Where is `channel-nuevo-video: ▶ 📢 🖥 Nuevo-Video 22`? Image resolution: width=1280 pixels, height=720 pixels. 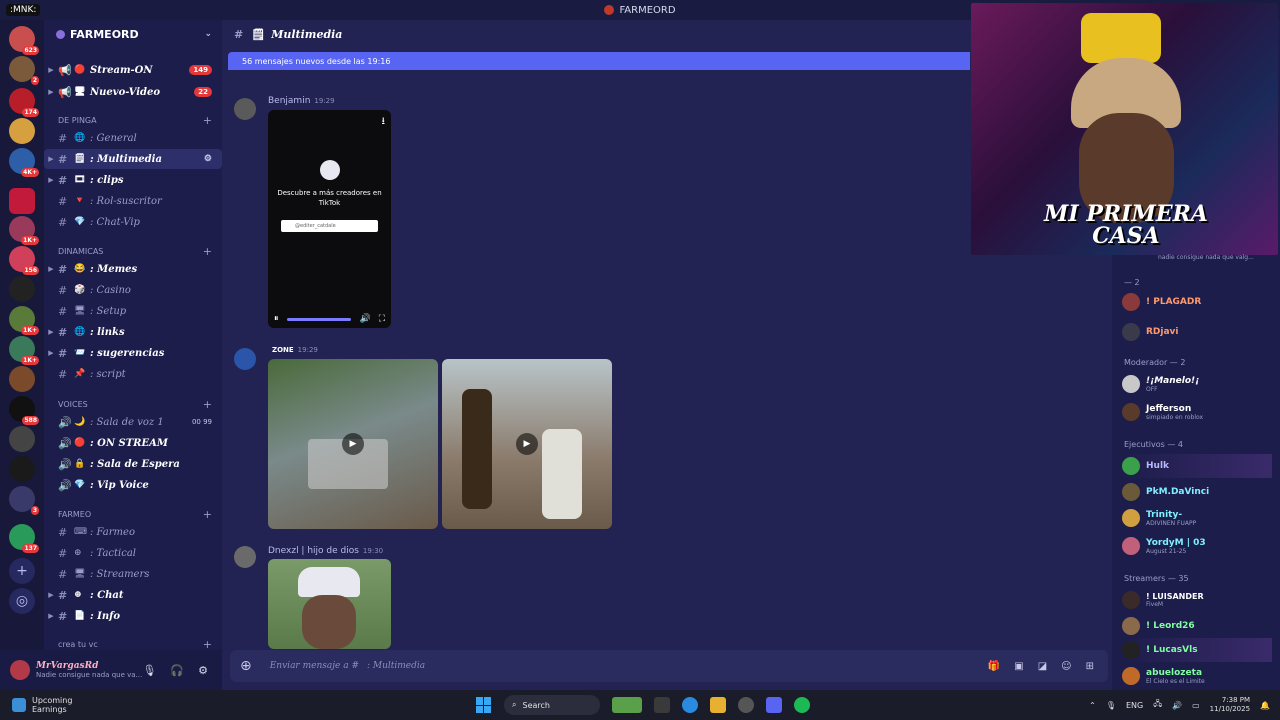 channel-nuevo-video: ▶ 📢 🖥 Nuevo-Video 22 is located at coordinates (133, 92).